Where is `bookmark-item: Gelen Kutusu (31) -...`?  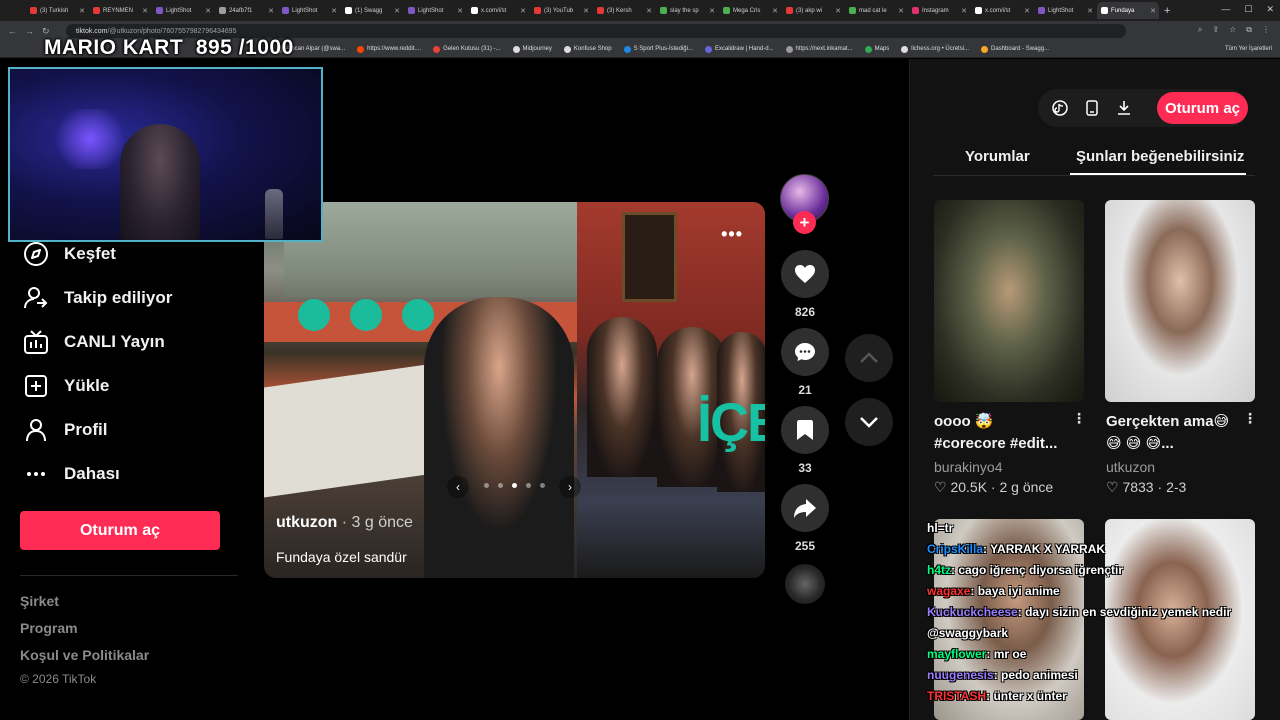 bookmark-item: Gelen Kutusu (31) -... is located at coordinates (467, 49).